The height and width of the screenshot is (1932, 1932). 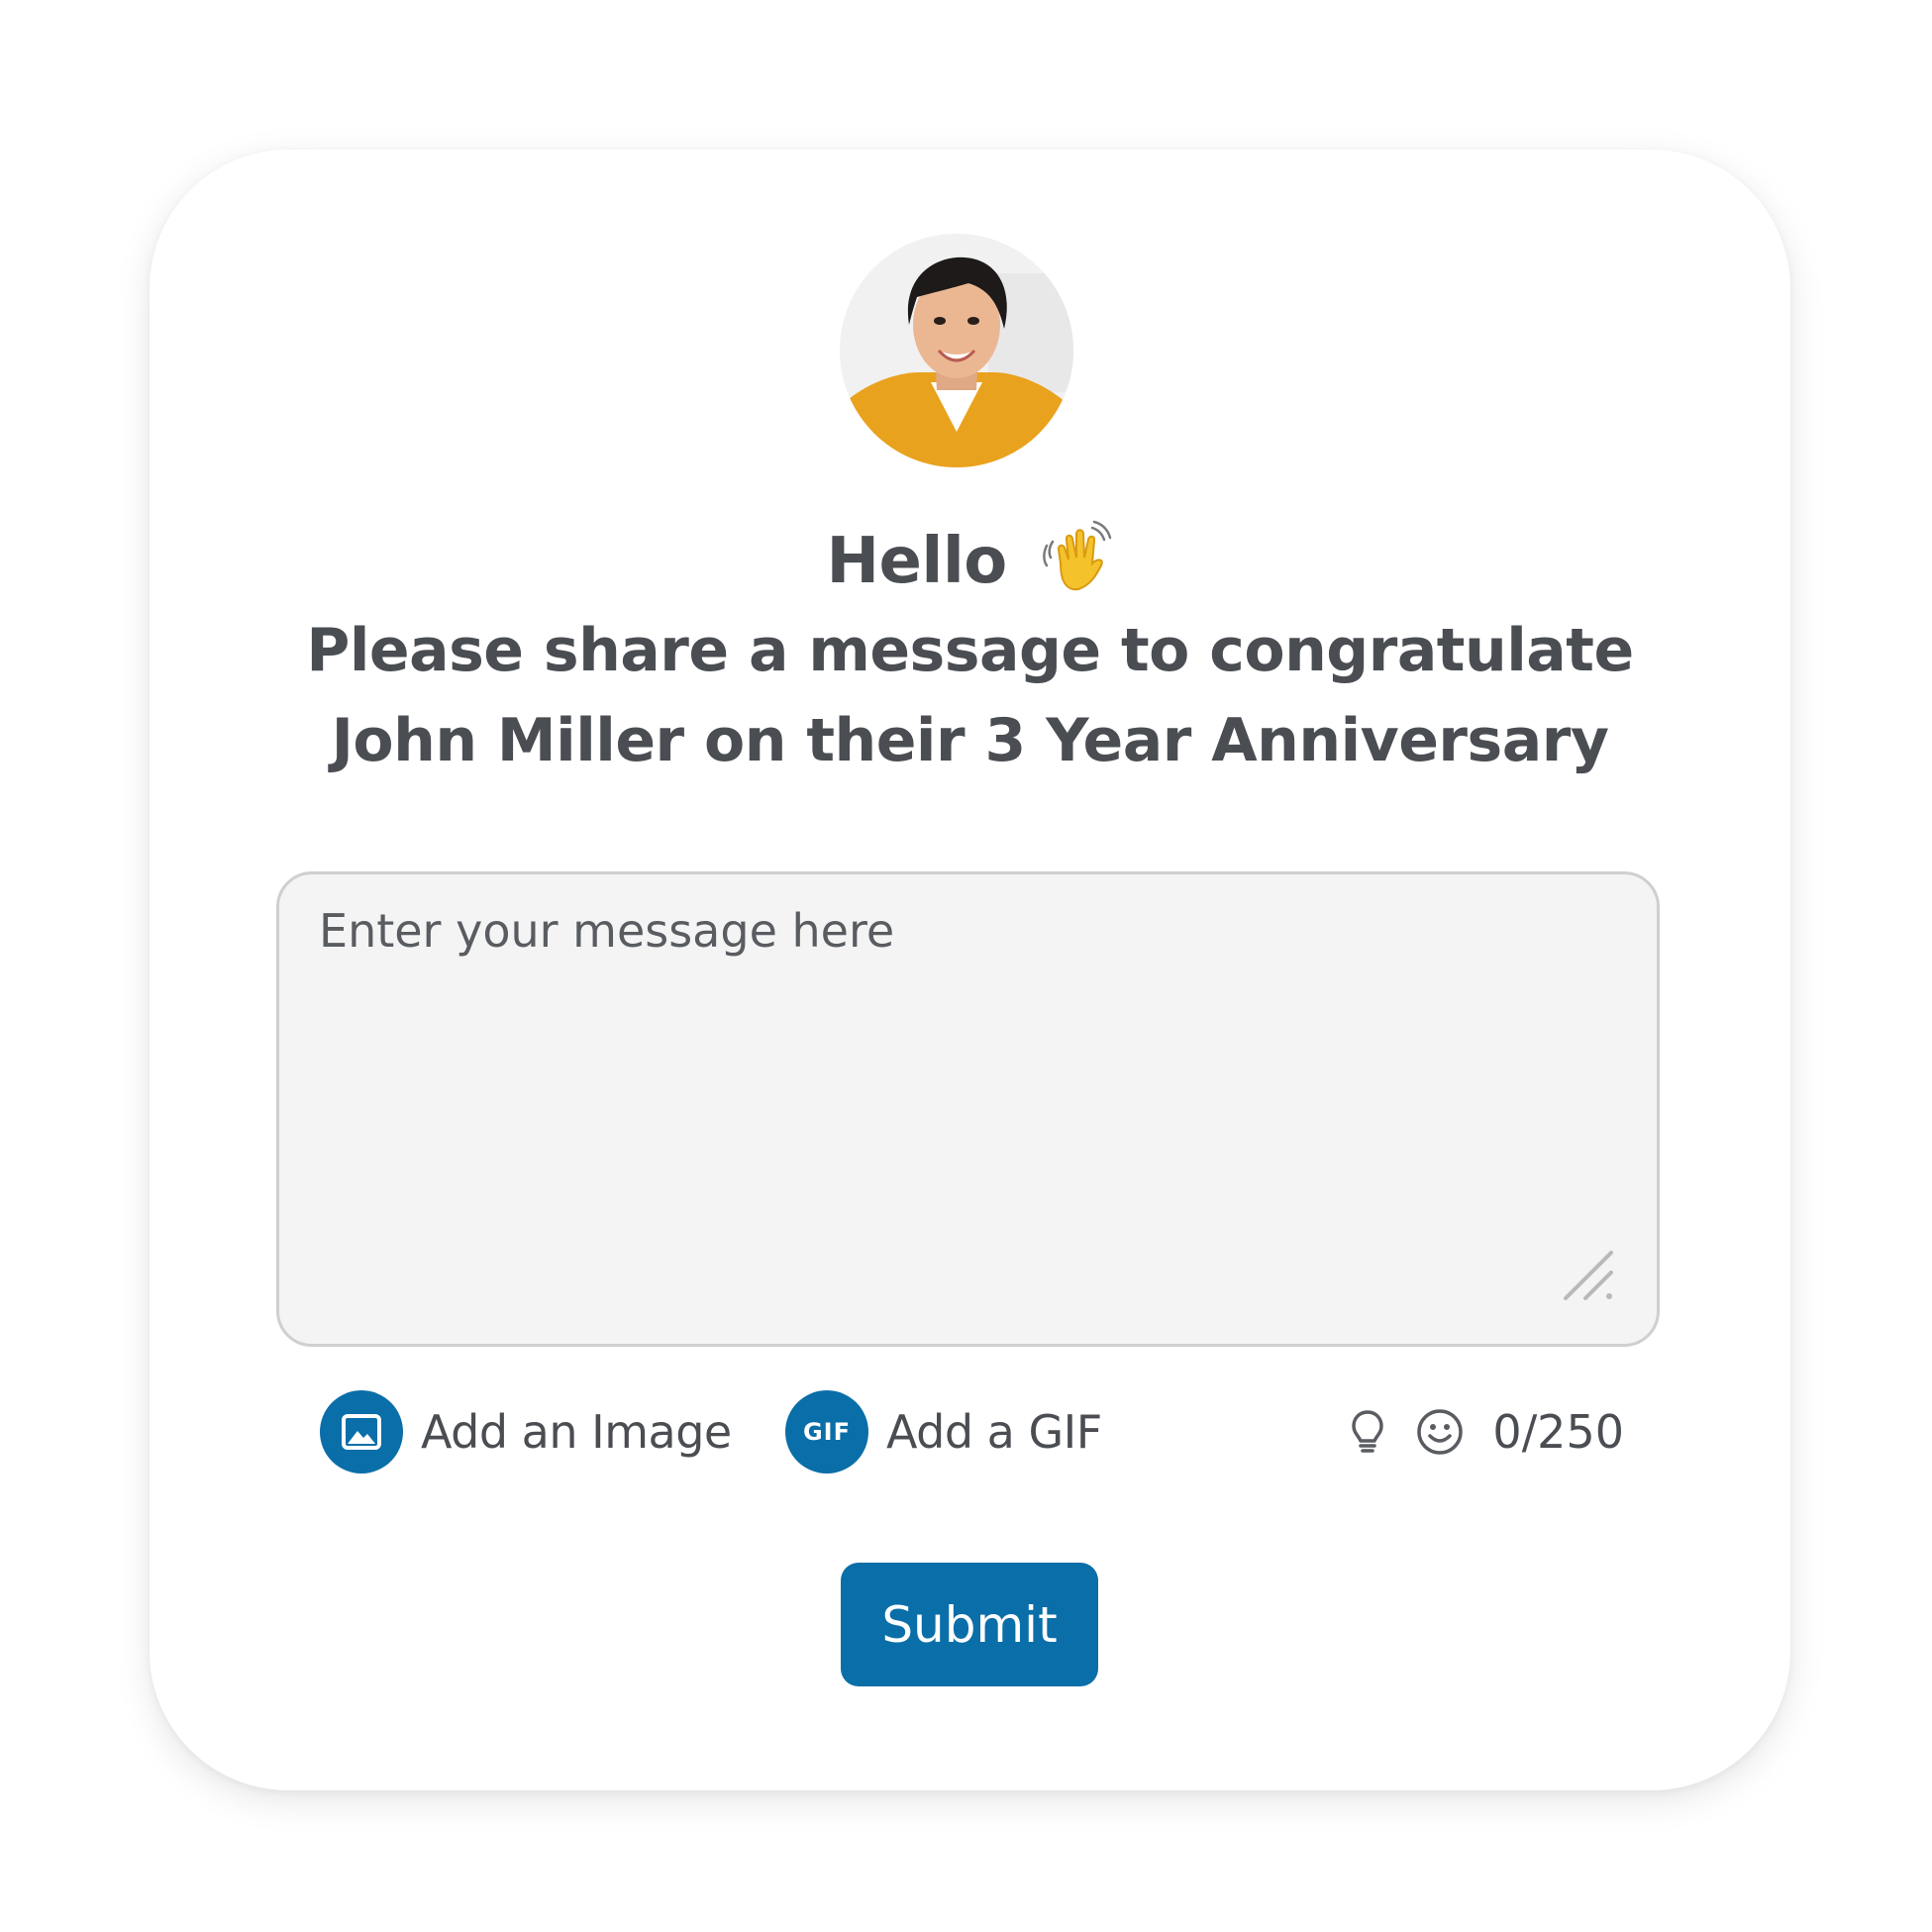 I want to click on hello-heading: Hello, so click(x=970, y=561).